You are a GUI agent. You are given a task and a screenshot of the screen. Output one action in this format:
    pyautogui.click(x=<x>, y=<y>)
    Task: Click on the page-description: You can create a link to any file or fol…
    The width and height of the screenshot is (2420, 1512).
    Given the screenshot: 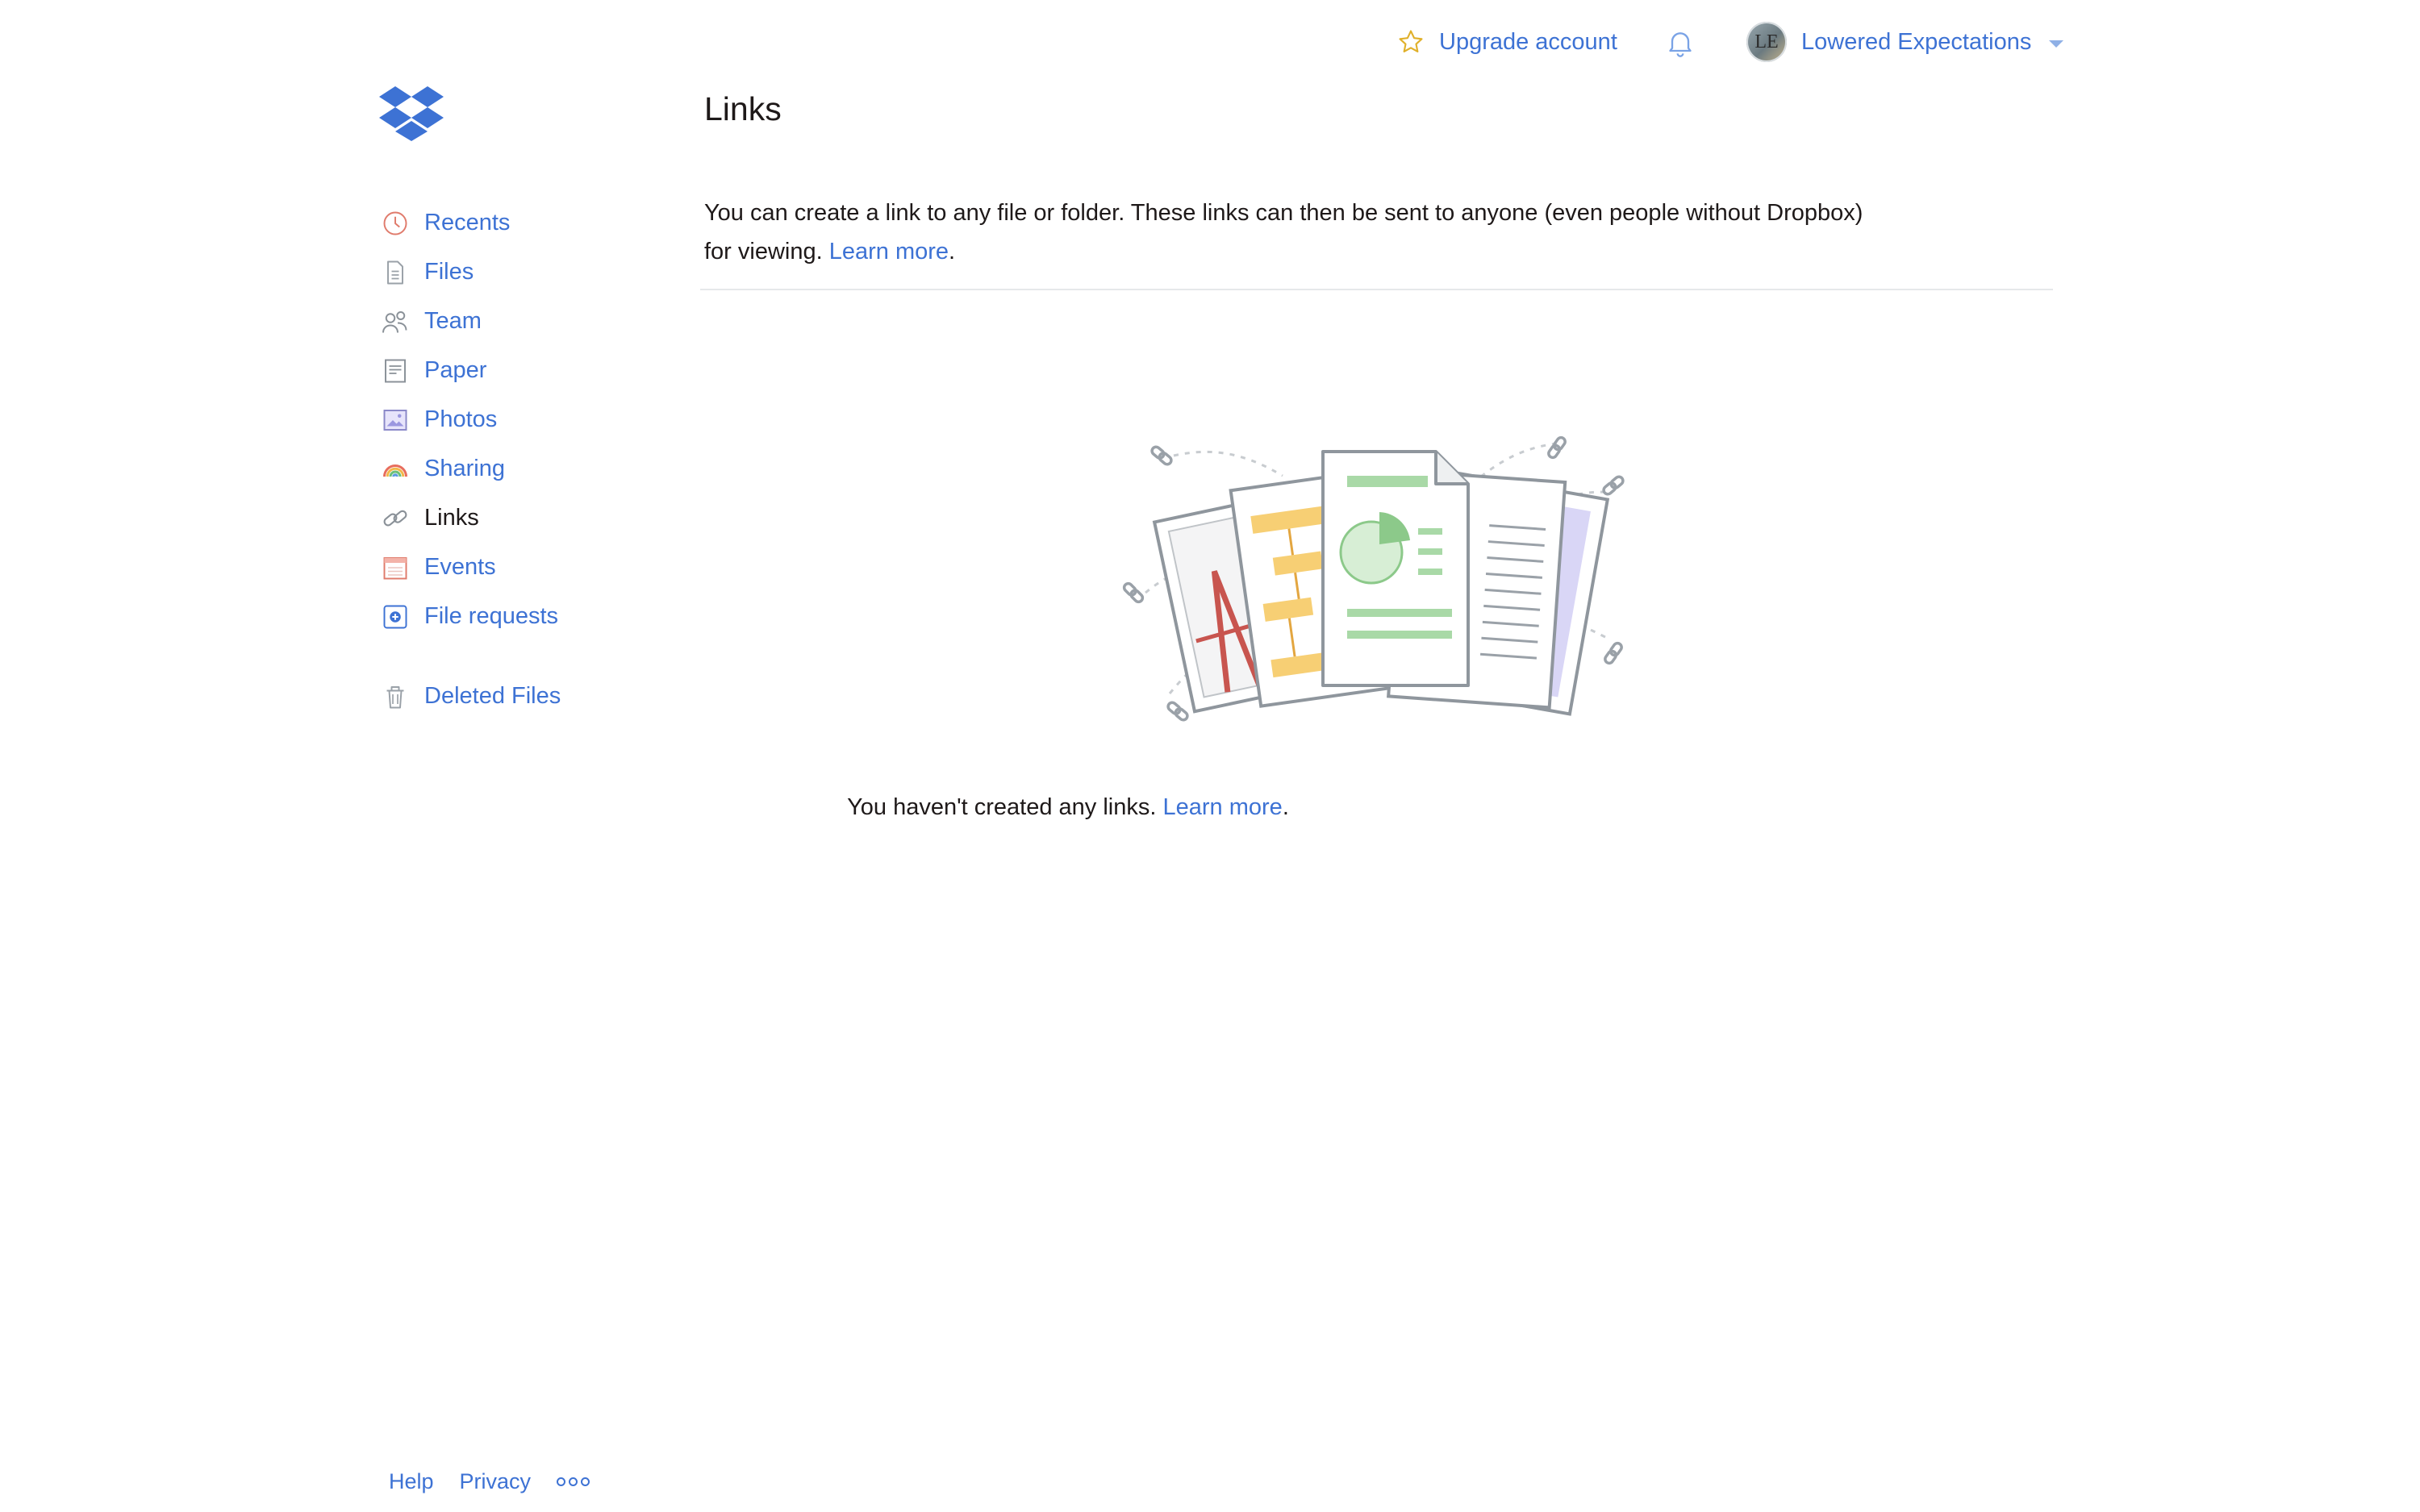 What is the action you would take?
    pyautogui.click(x=1301, y=233)
    